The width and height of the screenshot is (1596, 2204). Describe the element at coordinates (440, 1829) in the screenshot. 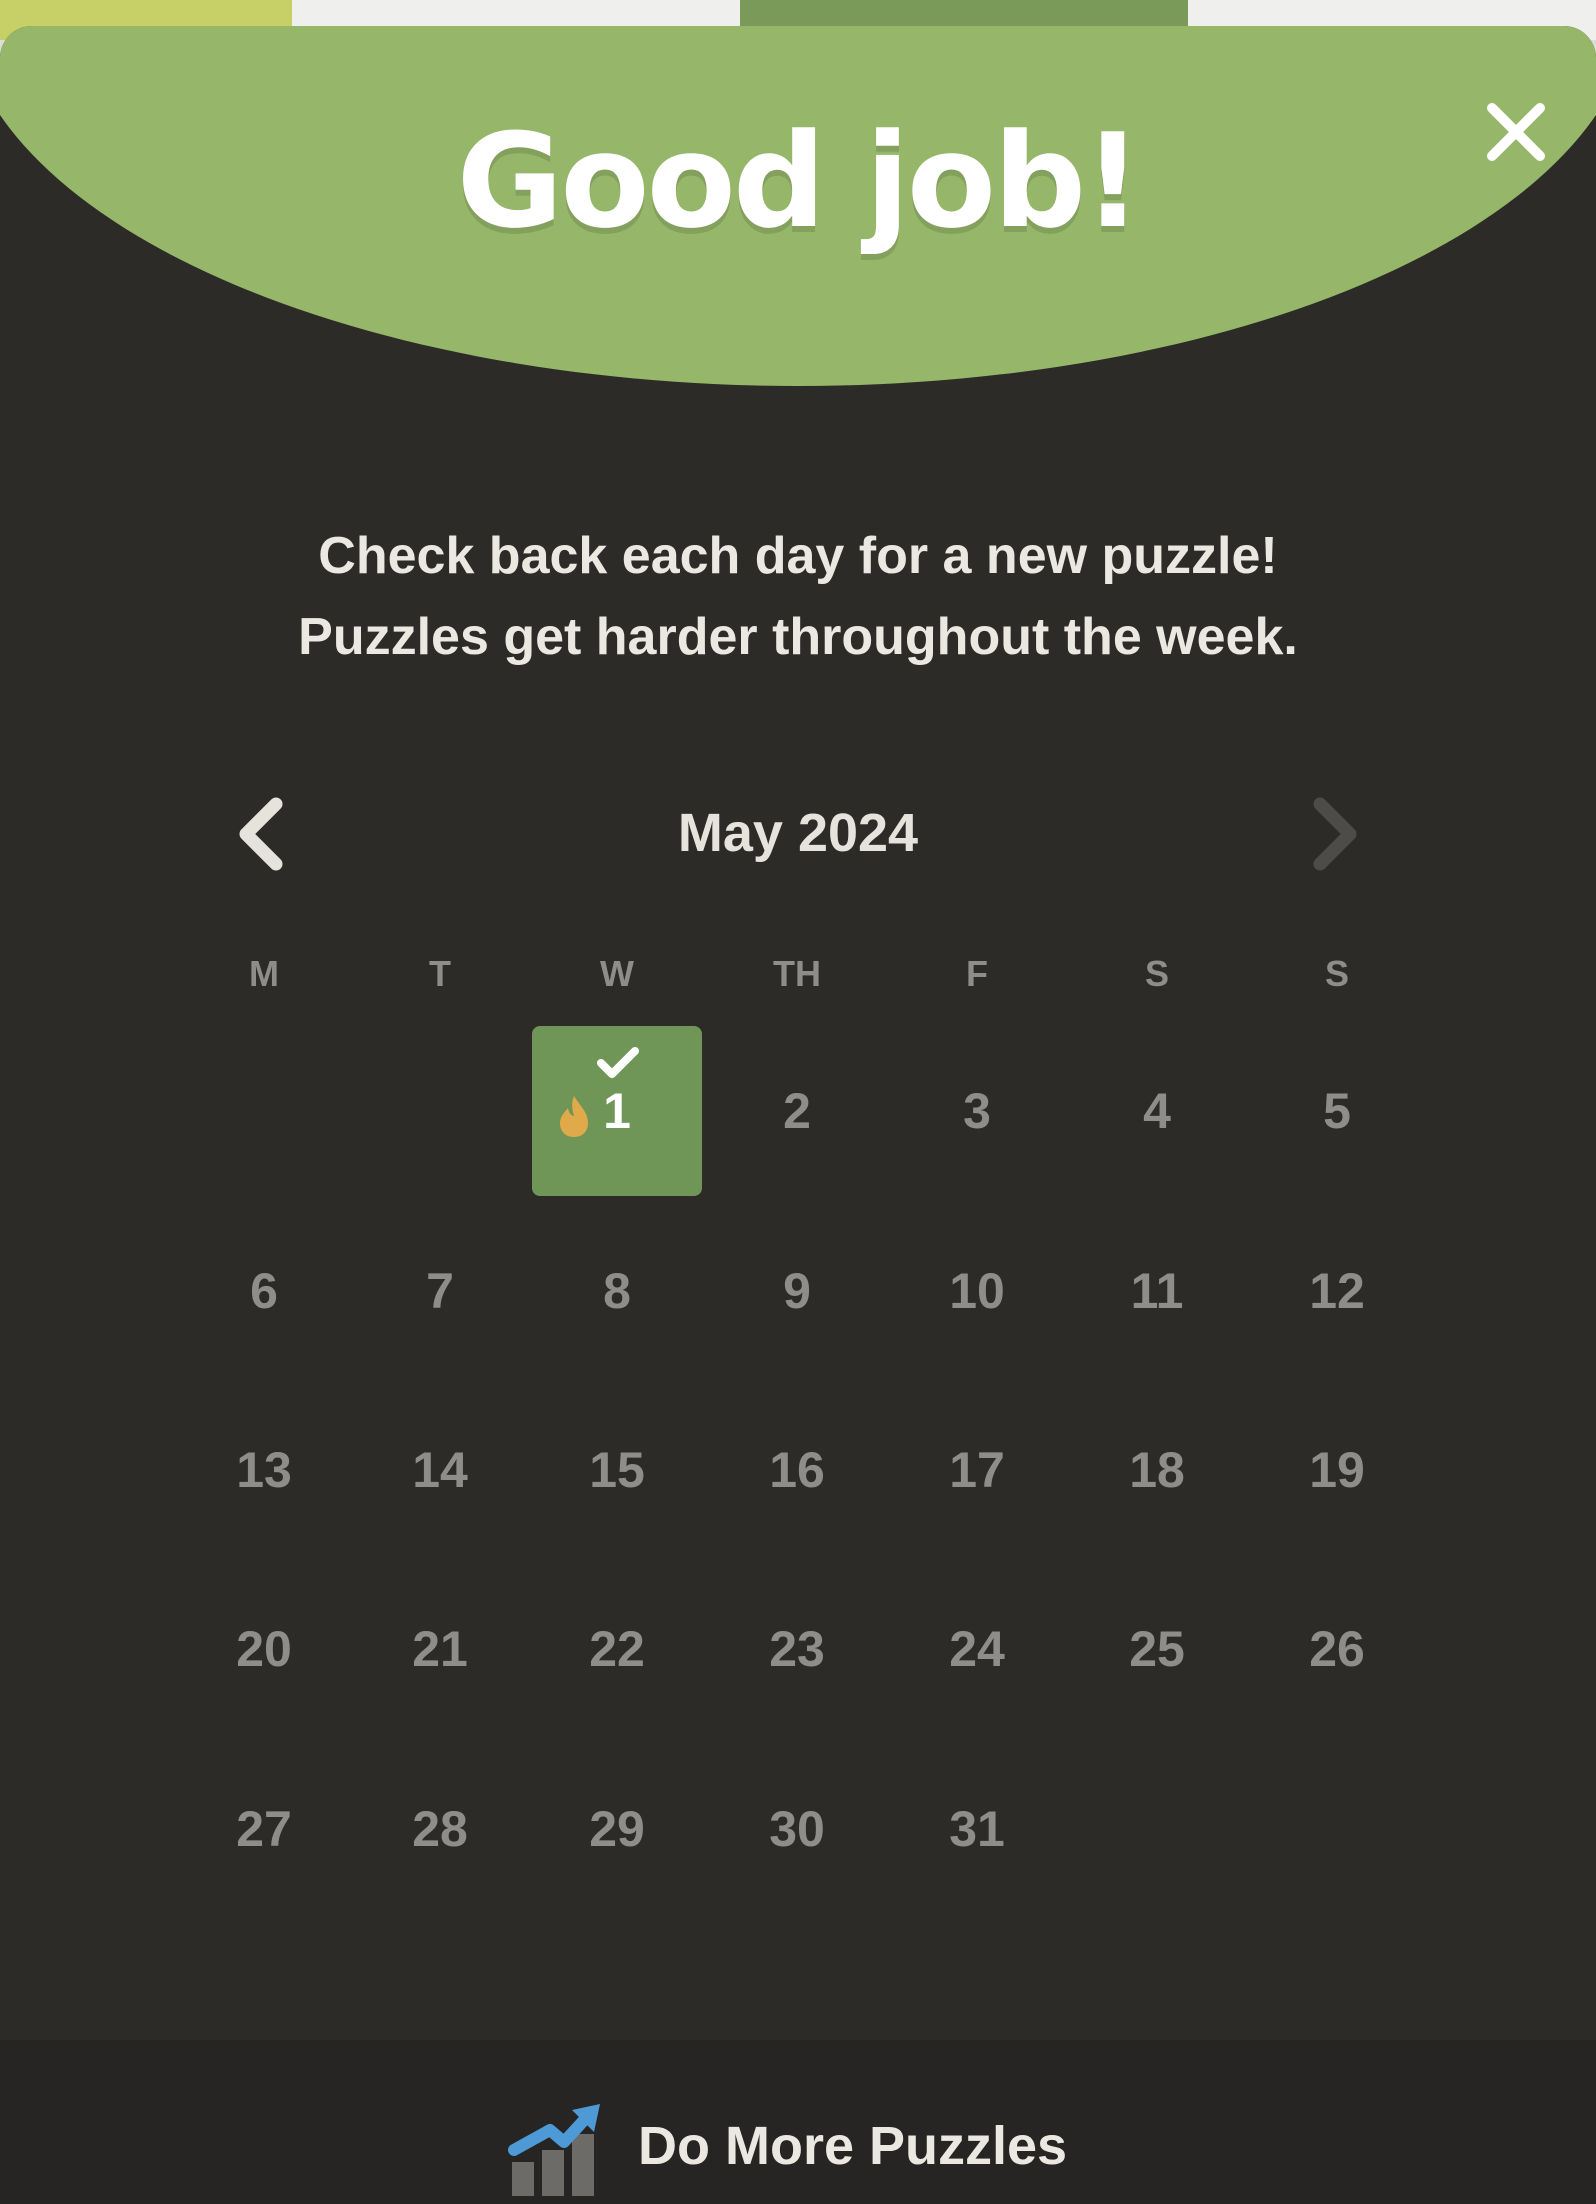

I see `calendar-day: 28` at that location.